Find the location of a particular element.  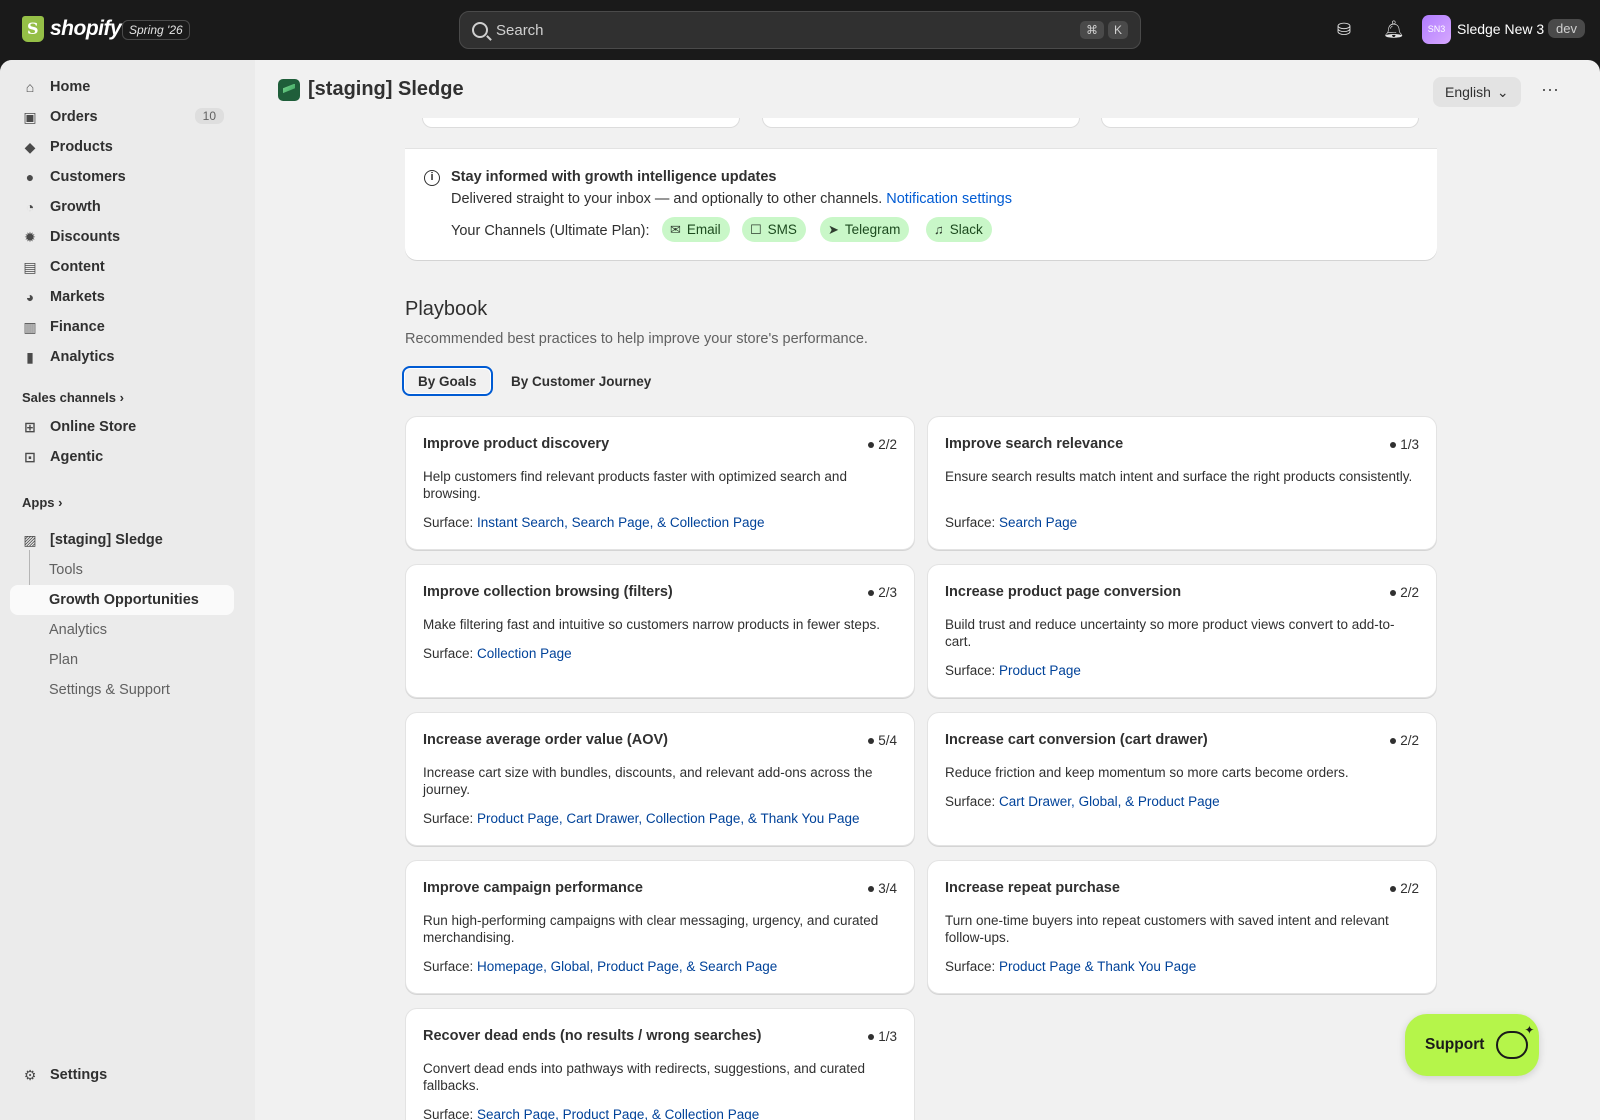

goal-title: Improve campaign performance is located at coordinates (533, 888).